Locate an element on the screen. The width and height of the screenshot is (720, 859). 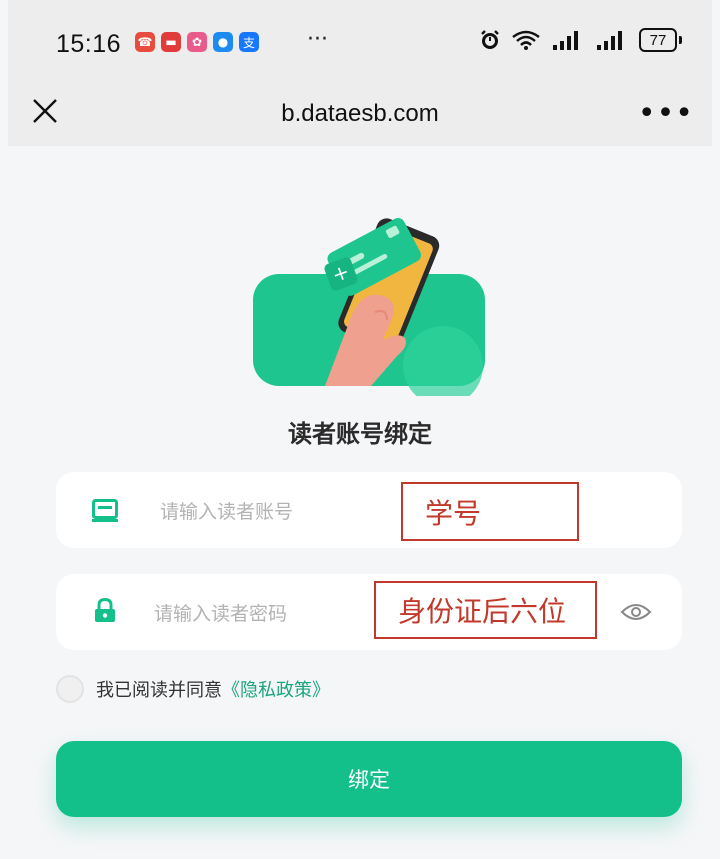
notification-icons: ☎ ▬ ✿ ● 支 is located at coordinates (197, 42).